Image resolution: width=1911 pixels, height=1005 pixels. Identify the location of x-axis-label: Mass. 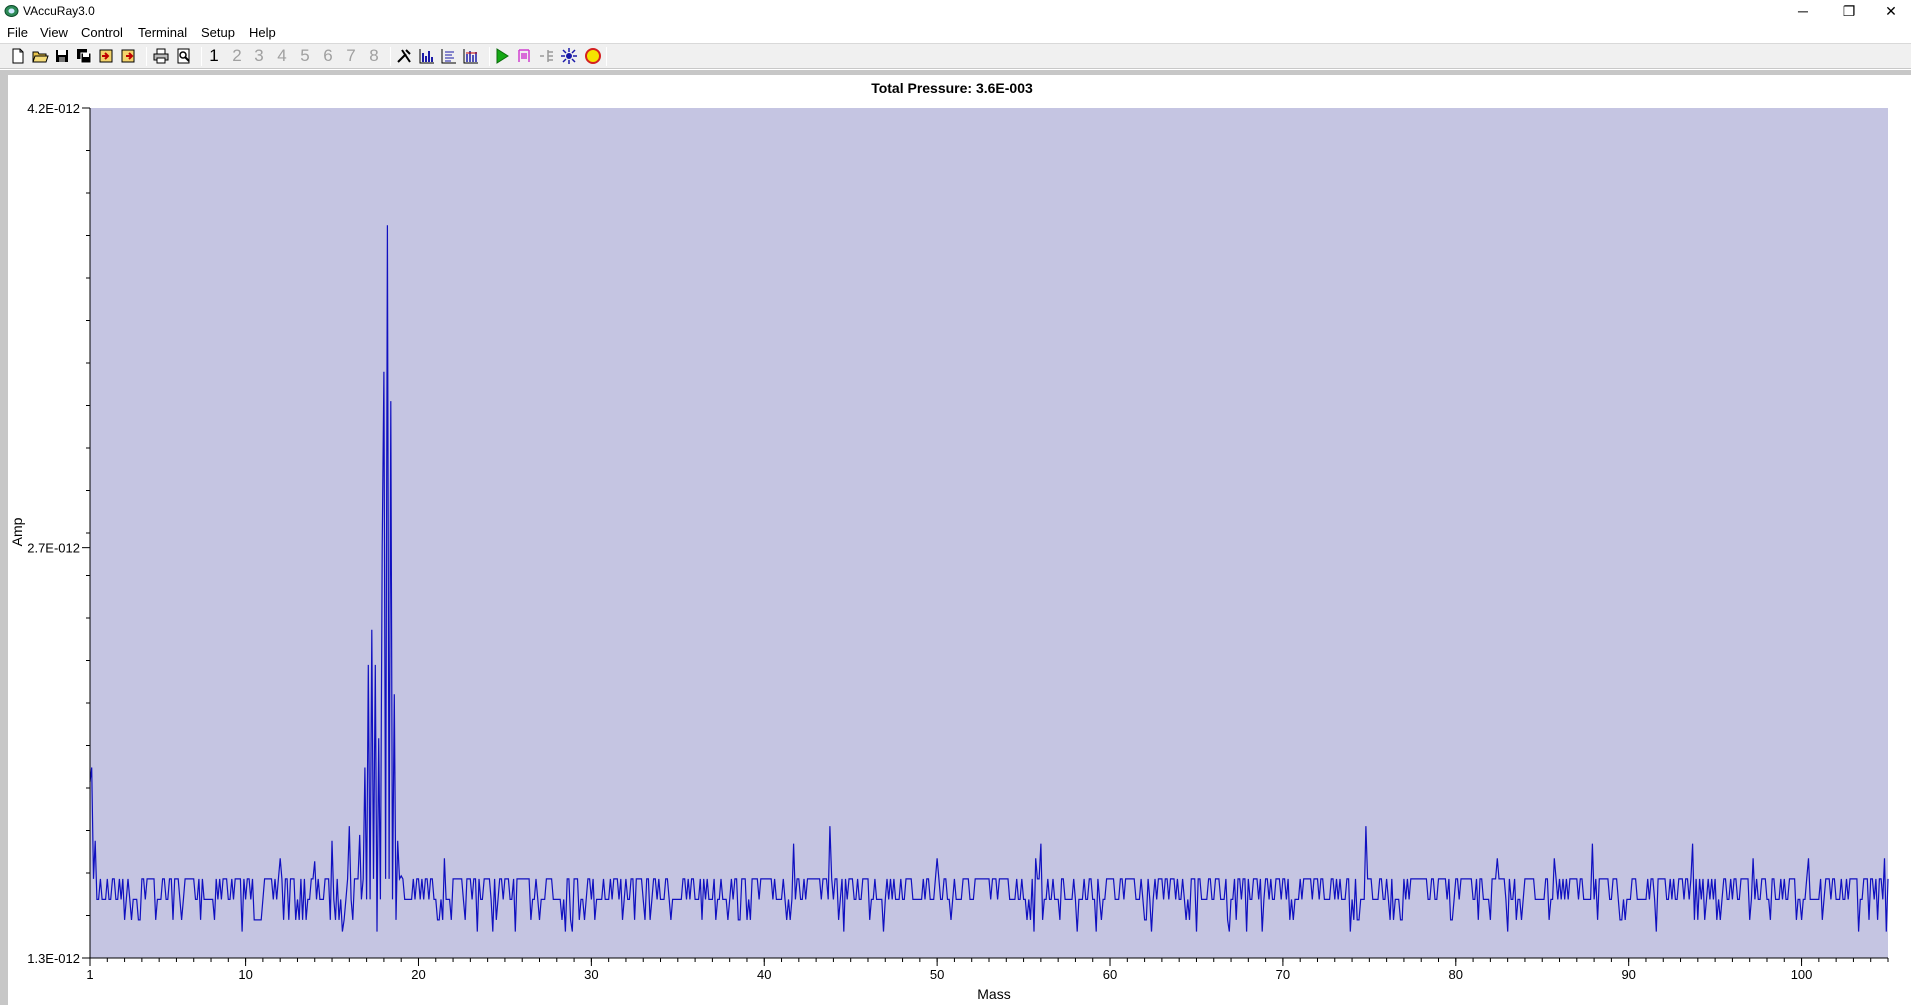
(993, 994).